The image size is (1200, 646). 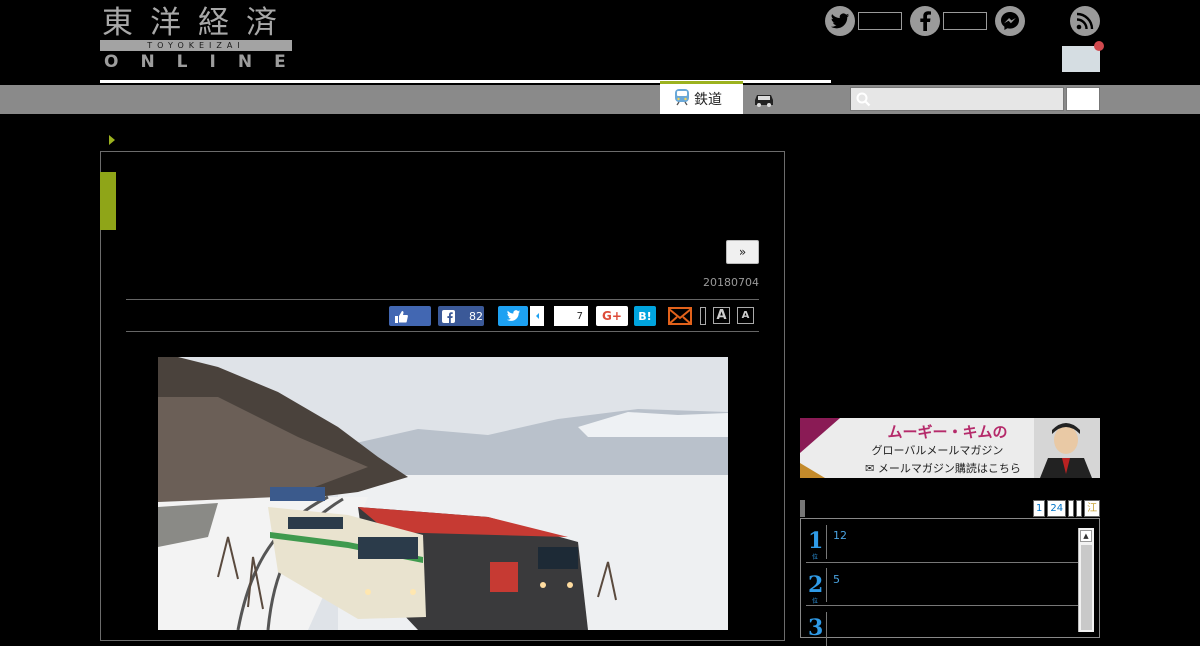 I want to click on article-date: 20180704, so click(x=731, y=282).